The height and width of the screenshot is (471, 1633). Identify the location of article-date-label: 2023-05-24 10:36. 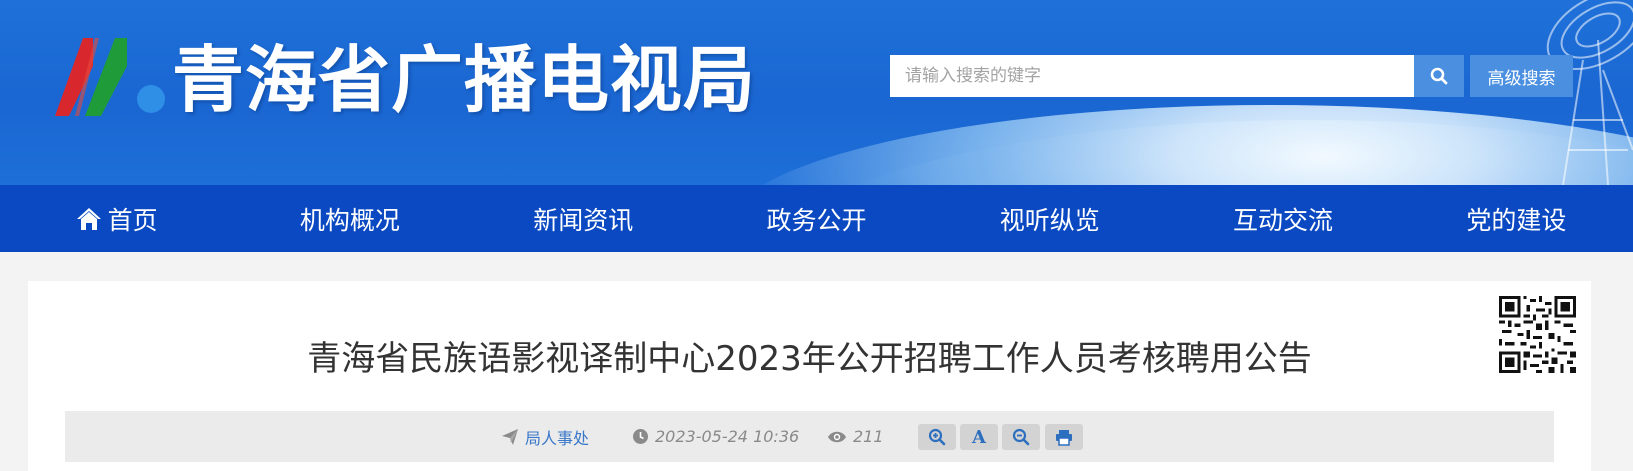
(727, 436).